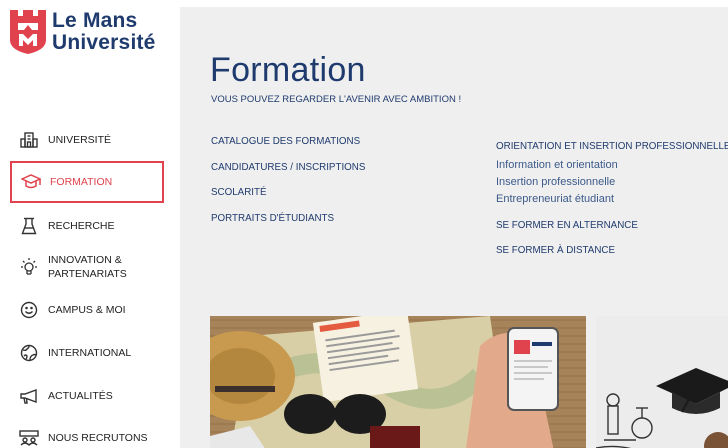 This screenshot has width=728, height=448. I want to click on flask-icon, so click(29, 226).